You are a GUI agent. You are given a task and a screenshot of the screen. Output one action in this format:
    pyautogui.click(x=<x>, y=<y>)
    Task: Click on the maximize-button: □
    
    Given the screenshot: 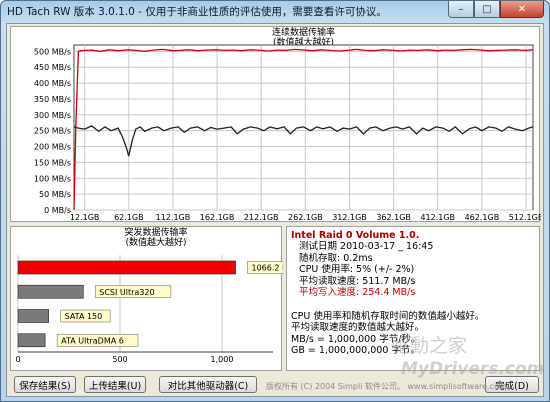 What is the action you would take?
    pyautogui.click(x=487, y=9)
    